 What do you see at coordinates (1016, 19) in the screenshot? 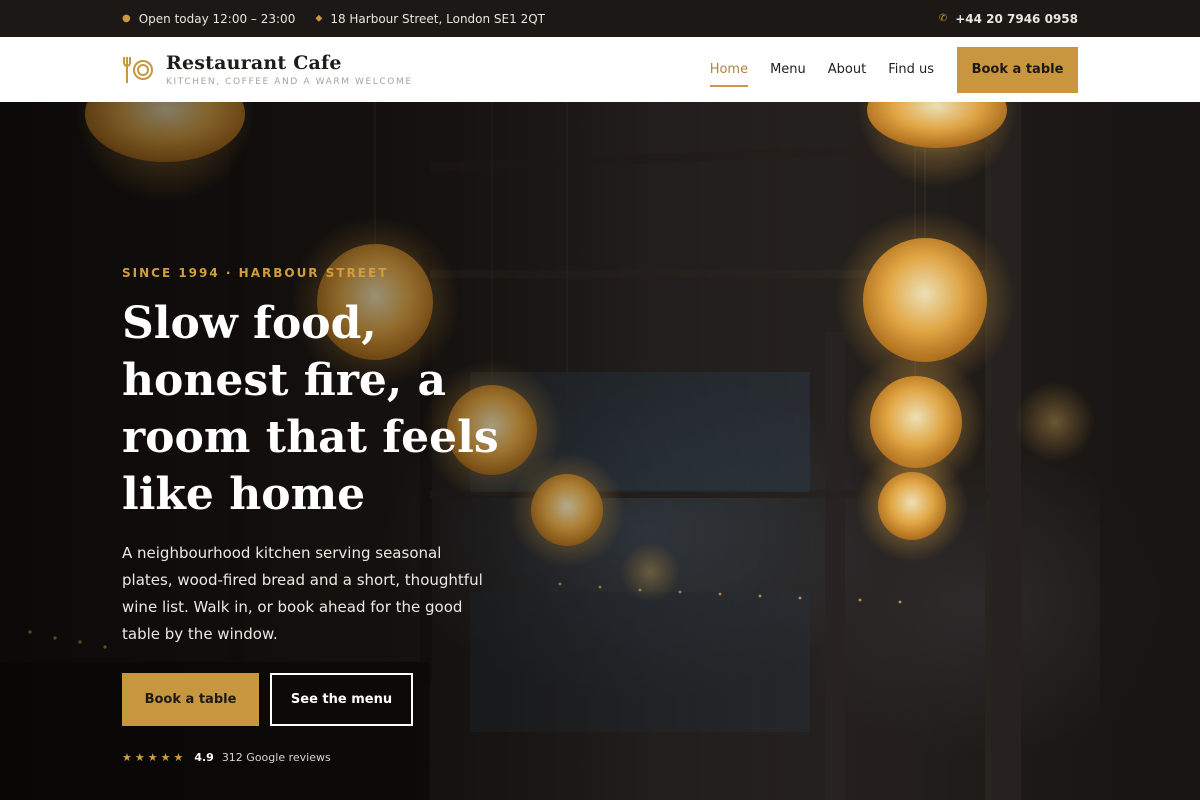
I see `phone-text: +44 20 7946 0958` at bounding box center [1016, 19].